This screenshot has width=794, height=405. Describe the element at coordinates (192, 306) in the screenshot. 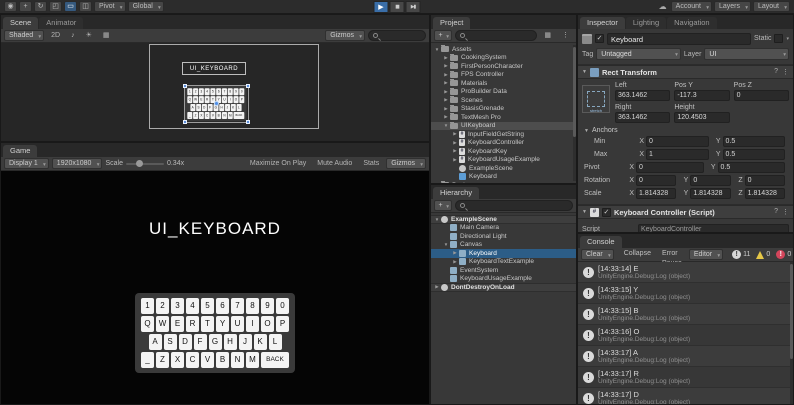

I see `keyboard-key-4: 4` at that location.